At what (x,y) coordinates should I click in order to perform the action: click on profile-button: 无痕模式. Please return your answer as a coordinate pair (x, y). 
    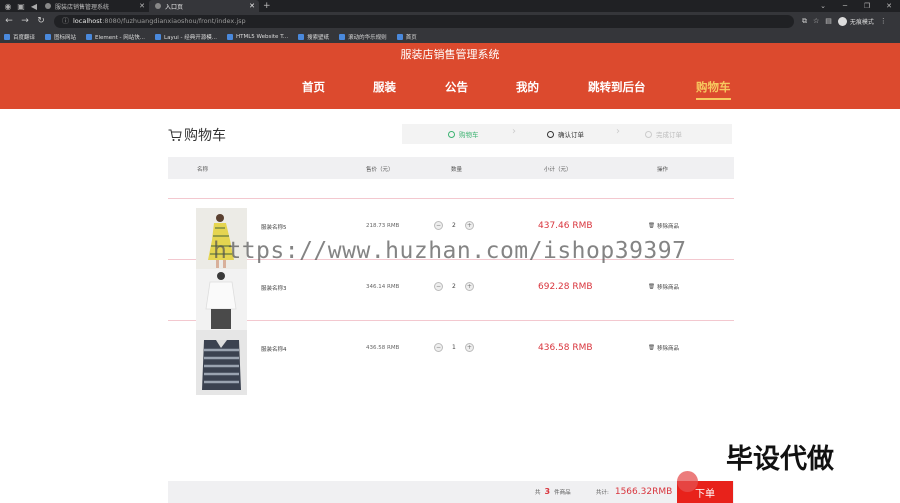
    Looking at the image, I should click on (855, 21).